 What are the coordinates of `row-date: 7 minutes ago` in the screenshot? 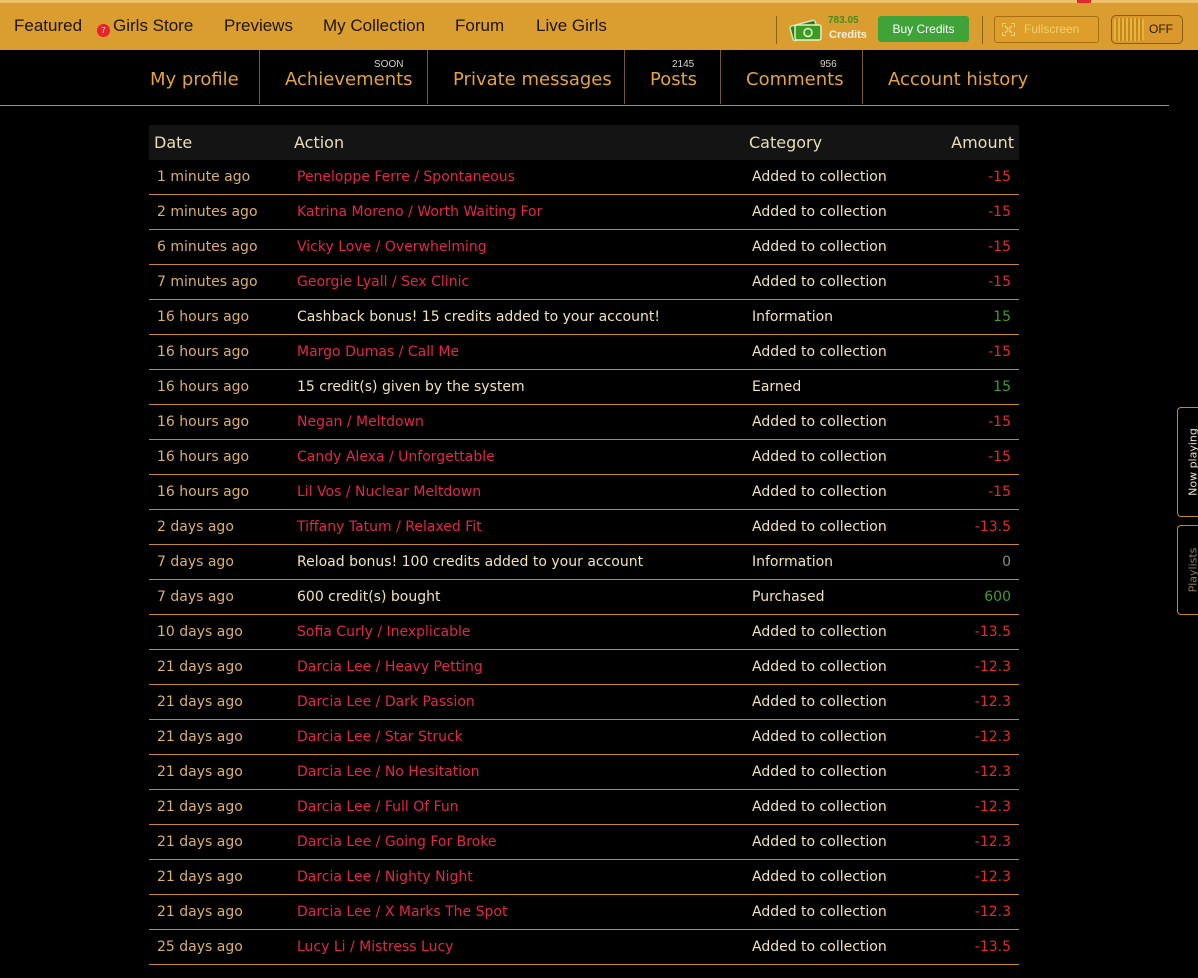 It's located at (207, 282).